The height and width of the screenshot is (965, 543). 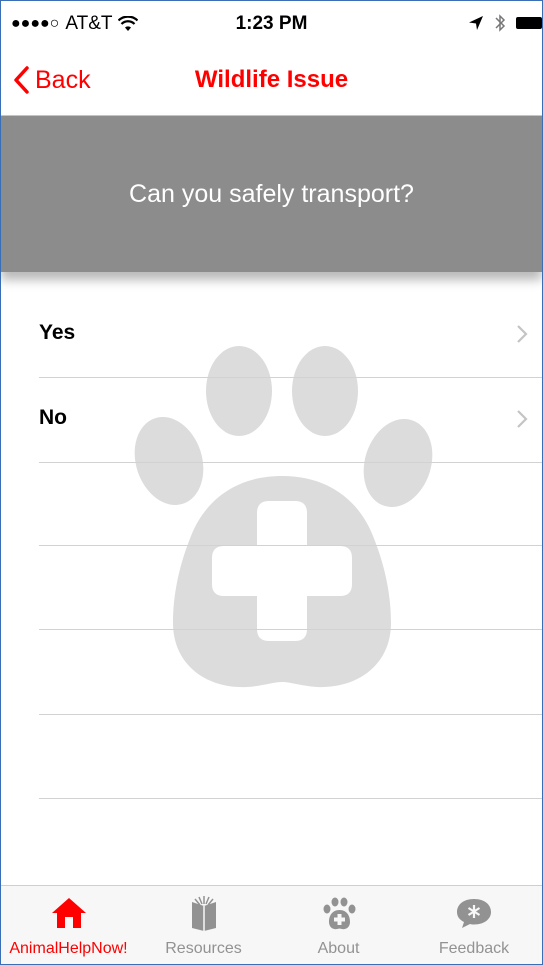 I want to click on option-label: Yes, so click(x=57, y=332).